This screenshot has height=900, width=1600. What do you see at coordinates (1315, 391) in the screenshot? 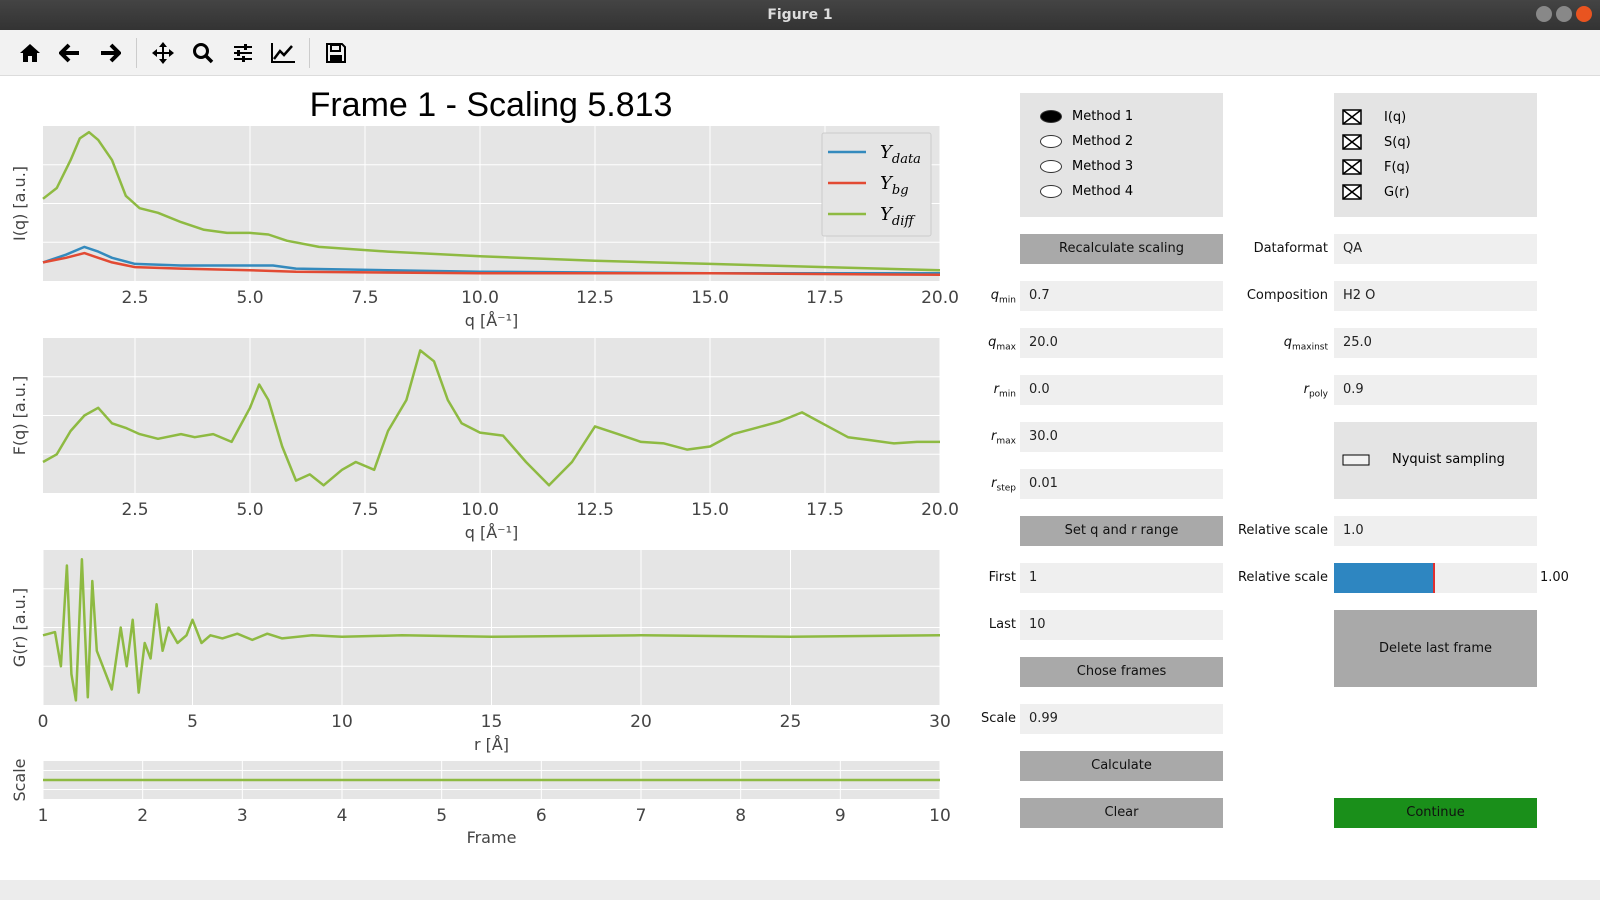
I see `rpoly-label: rpoly` at bounding box center [1315, 391].